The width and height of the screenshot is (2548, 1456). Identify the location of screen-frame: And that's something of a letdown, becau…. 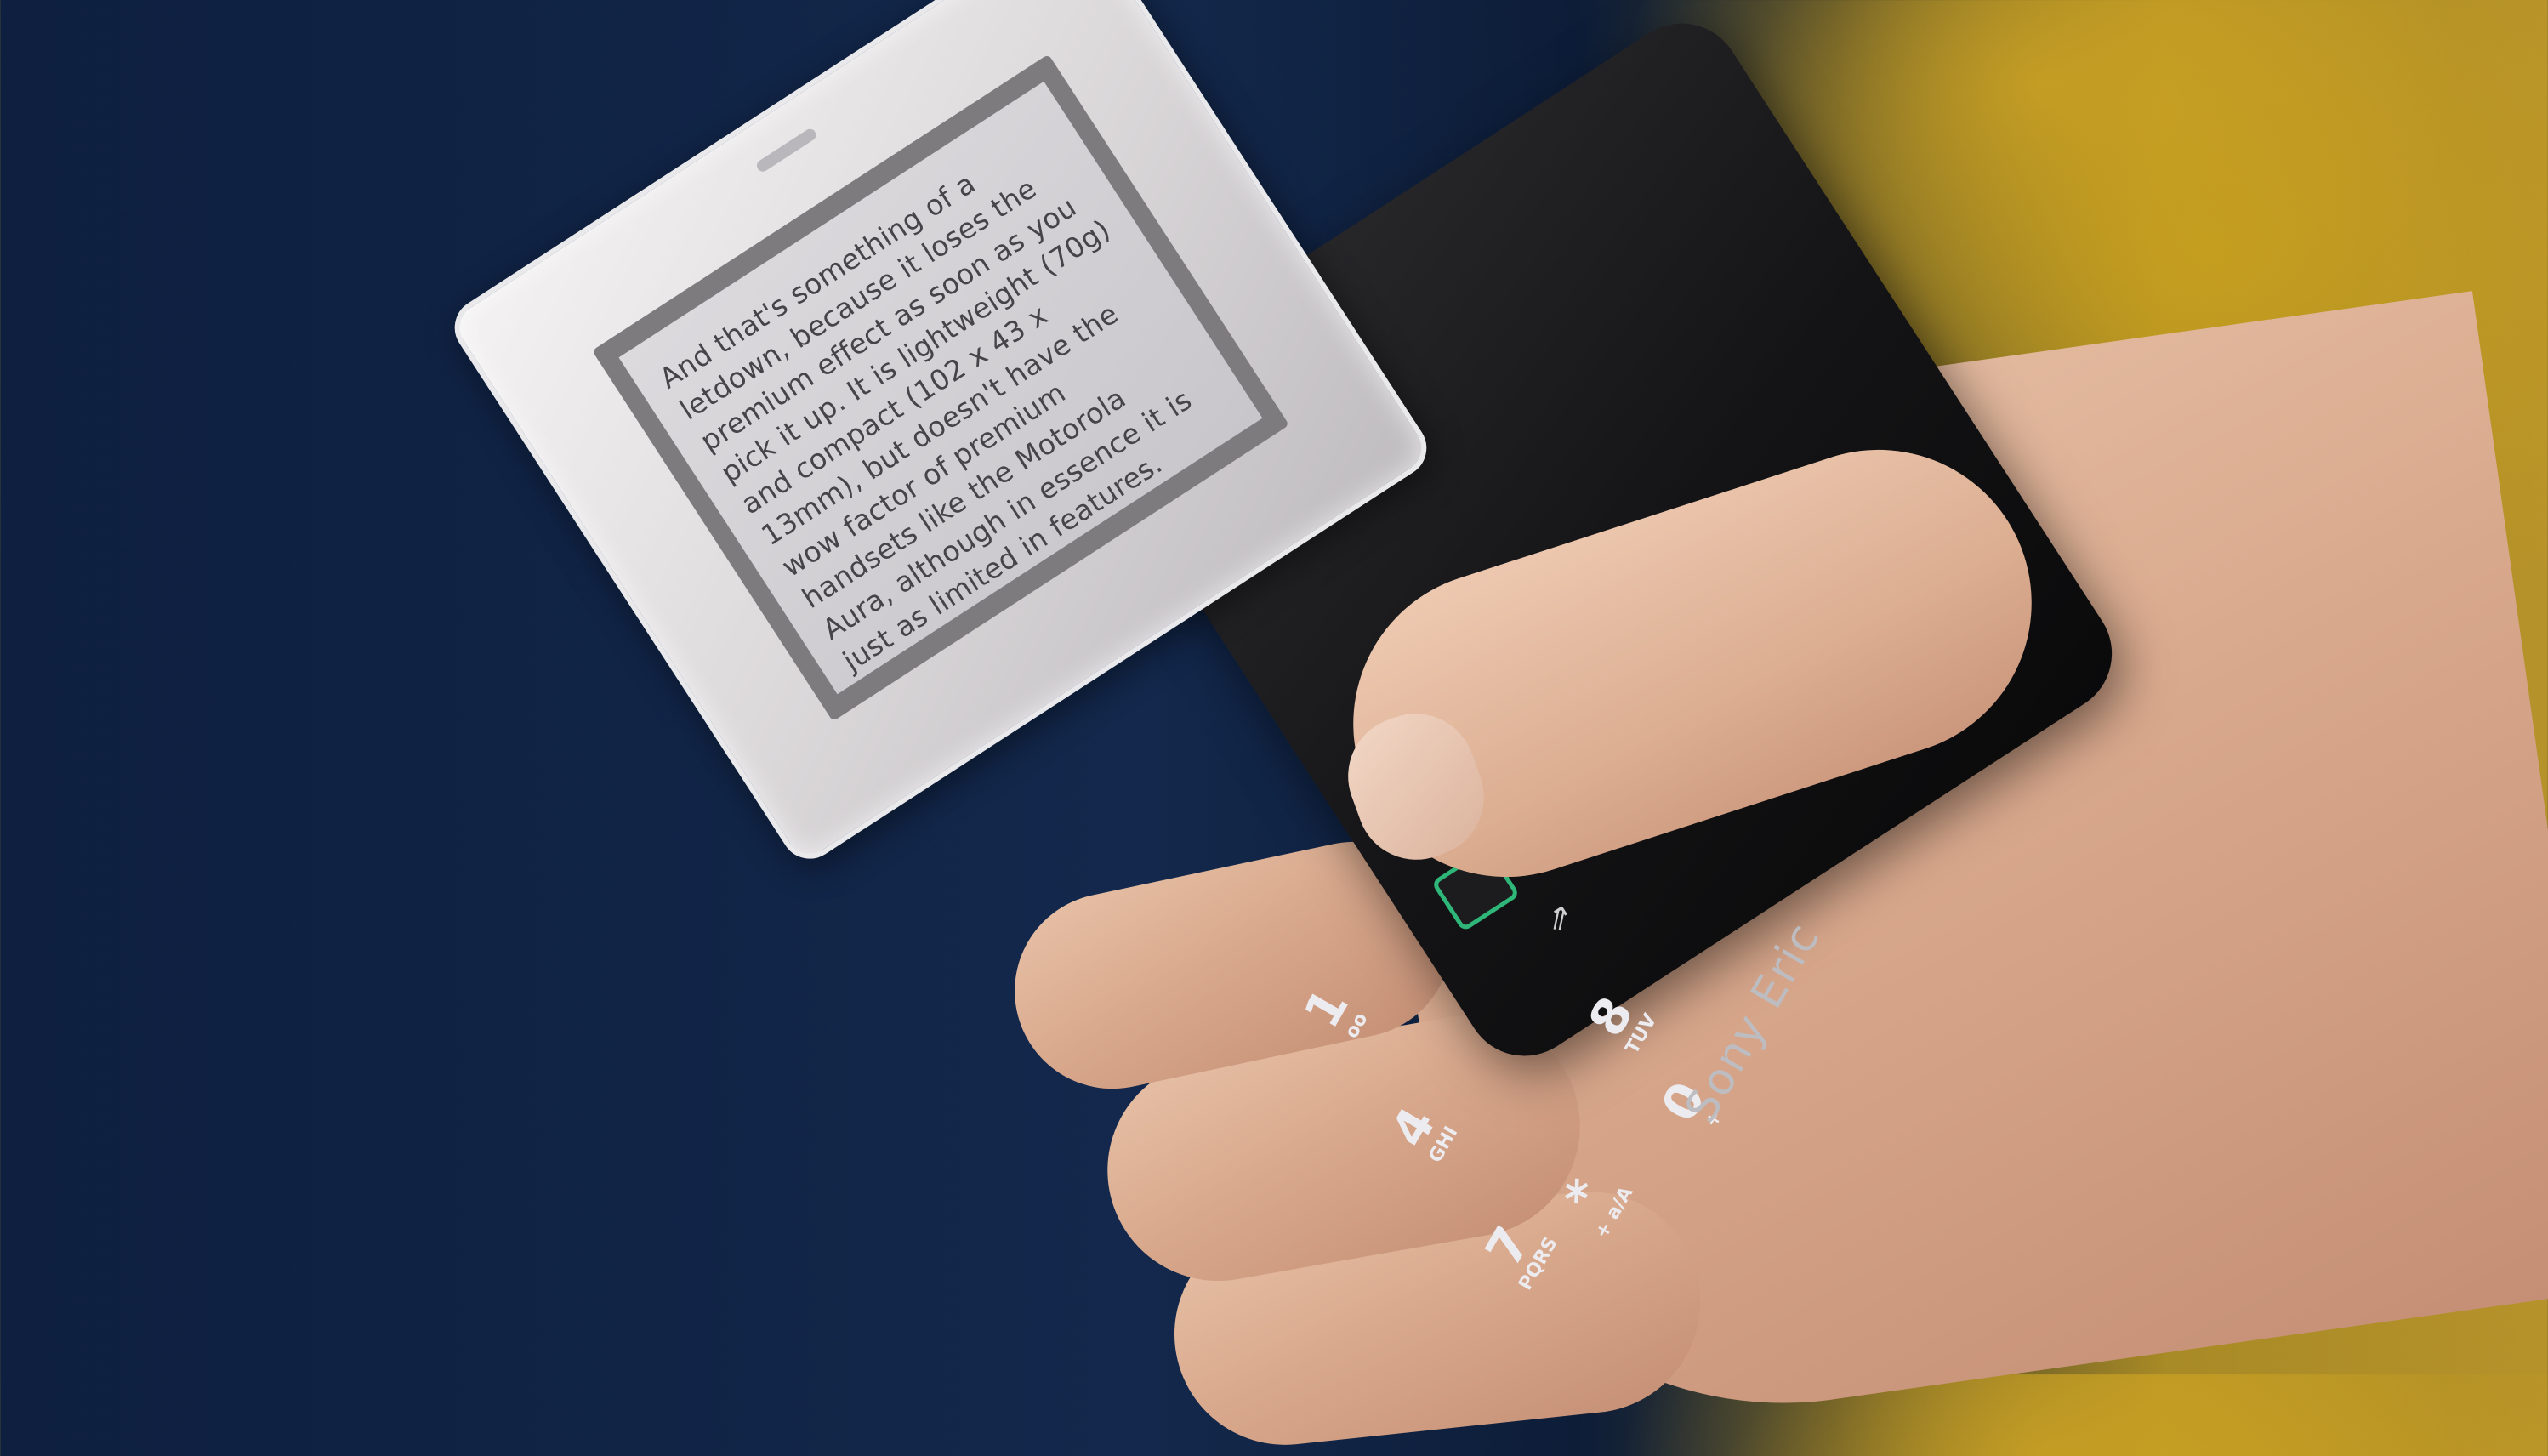
(940, 388).